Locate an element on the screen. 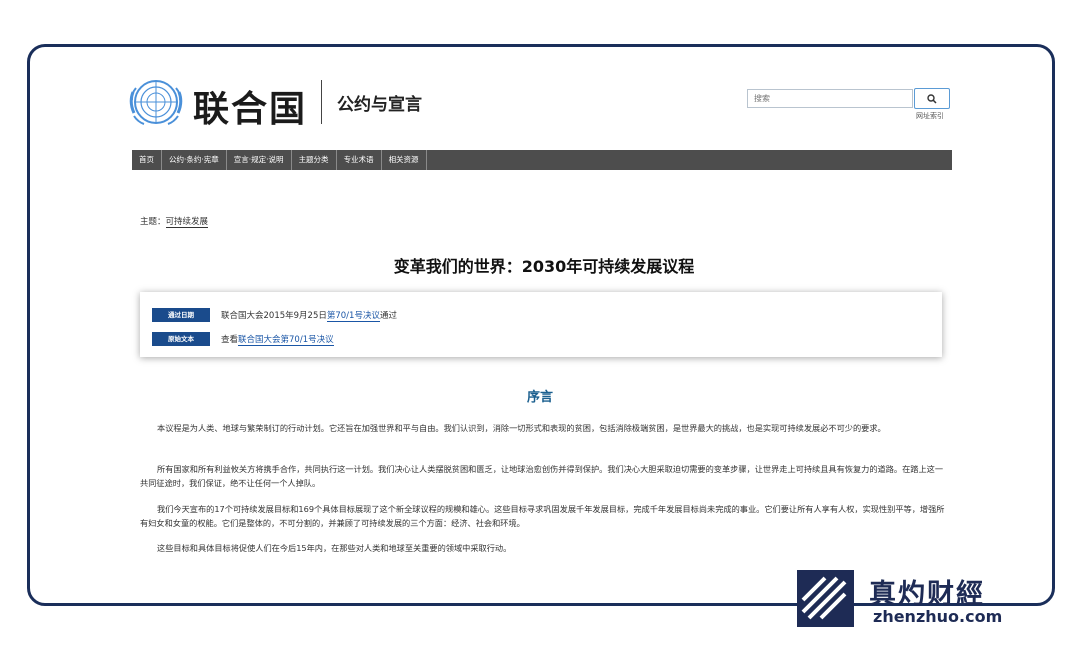  nav-item-home: 首页 is located at coordinates (147, 160).